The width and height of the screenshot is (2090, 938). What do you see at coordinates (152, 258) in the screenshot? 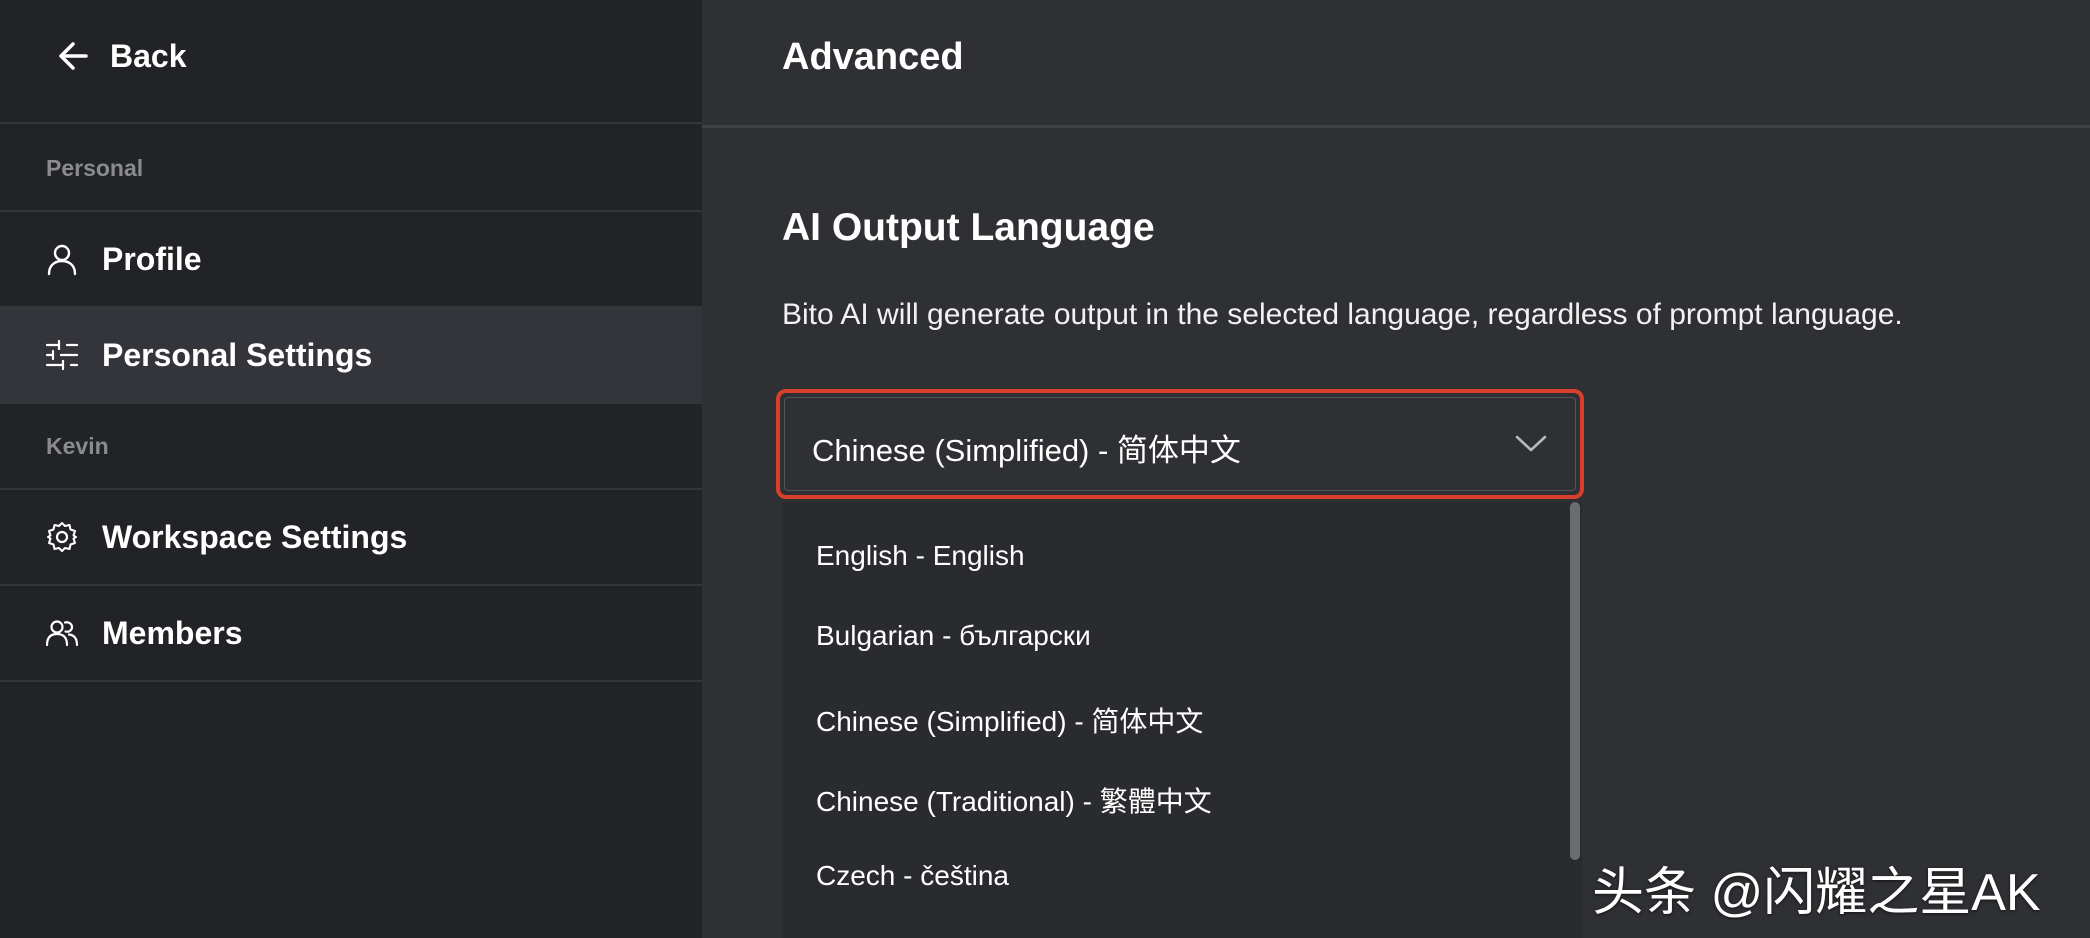
I see `sidebar-item-label: Profile` at bounding box center [152, 258].